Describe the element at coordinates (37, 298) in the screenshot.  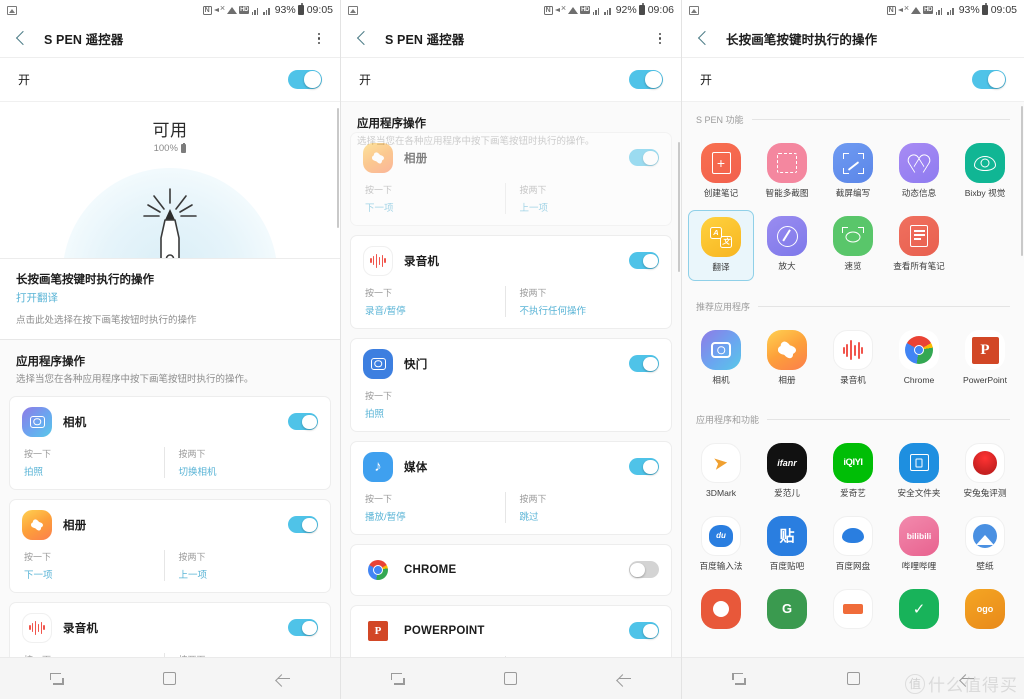
I see `long-press-value: 打开翻译` at that location.